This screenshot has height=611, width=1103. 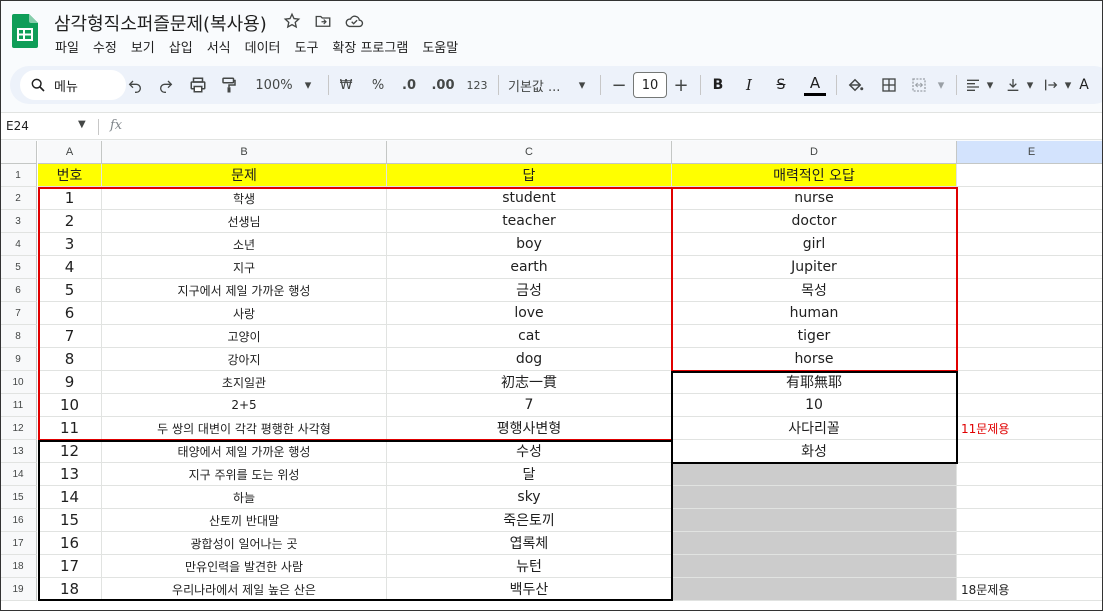 I want to click on cell-b: 지구, so click(x=244, y=267).